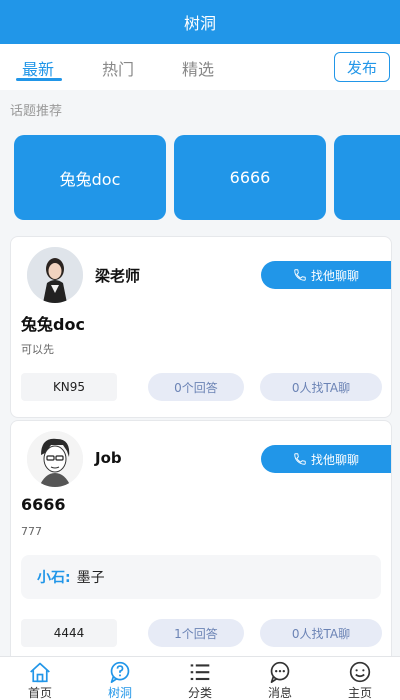 The image size is (400, 700). Describe the element at coordinates (39, 79) in the screenshot. I see `active-tab-indicator` at that location.